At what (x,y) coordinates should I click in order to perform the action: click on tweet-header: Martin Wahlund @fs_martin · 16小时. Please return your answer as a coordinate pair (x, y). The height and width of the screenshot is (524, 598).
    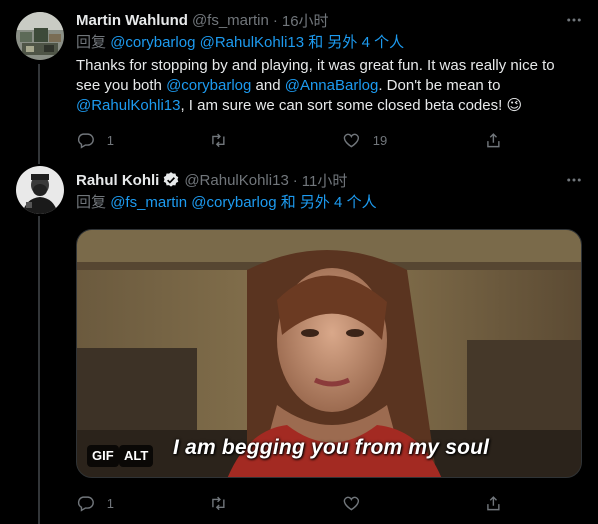
    Looking at the image, I should click on (202, 20).